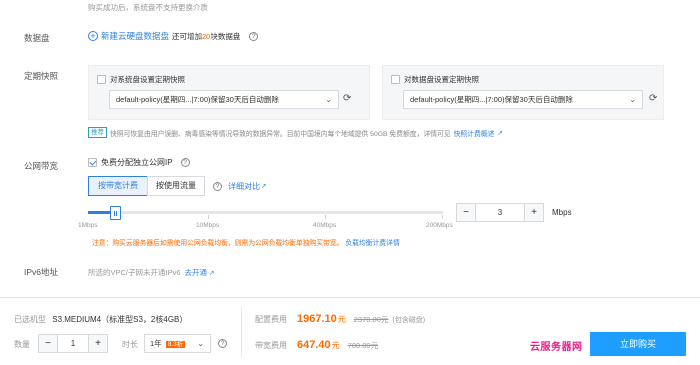 The width and height of the screenshot is (700, 365). Describe the element at coordinates (30, 319) in the screenshot. I see `model-label: 已选机型` at that location.